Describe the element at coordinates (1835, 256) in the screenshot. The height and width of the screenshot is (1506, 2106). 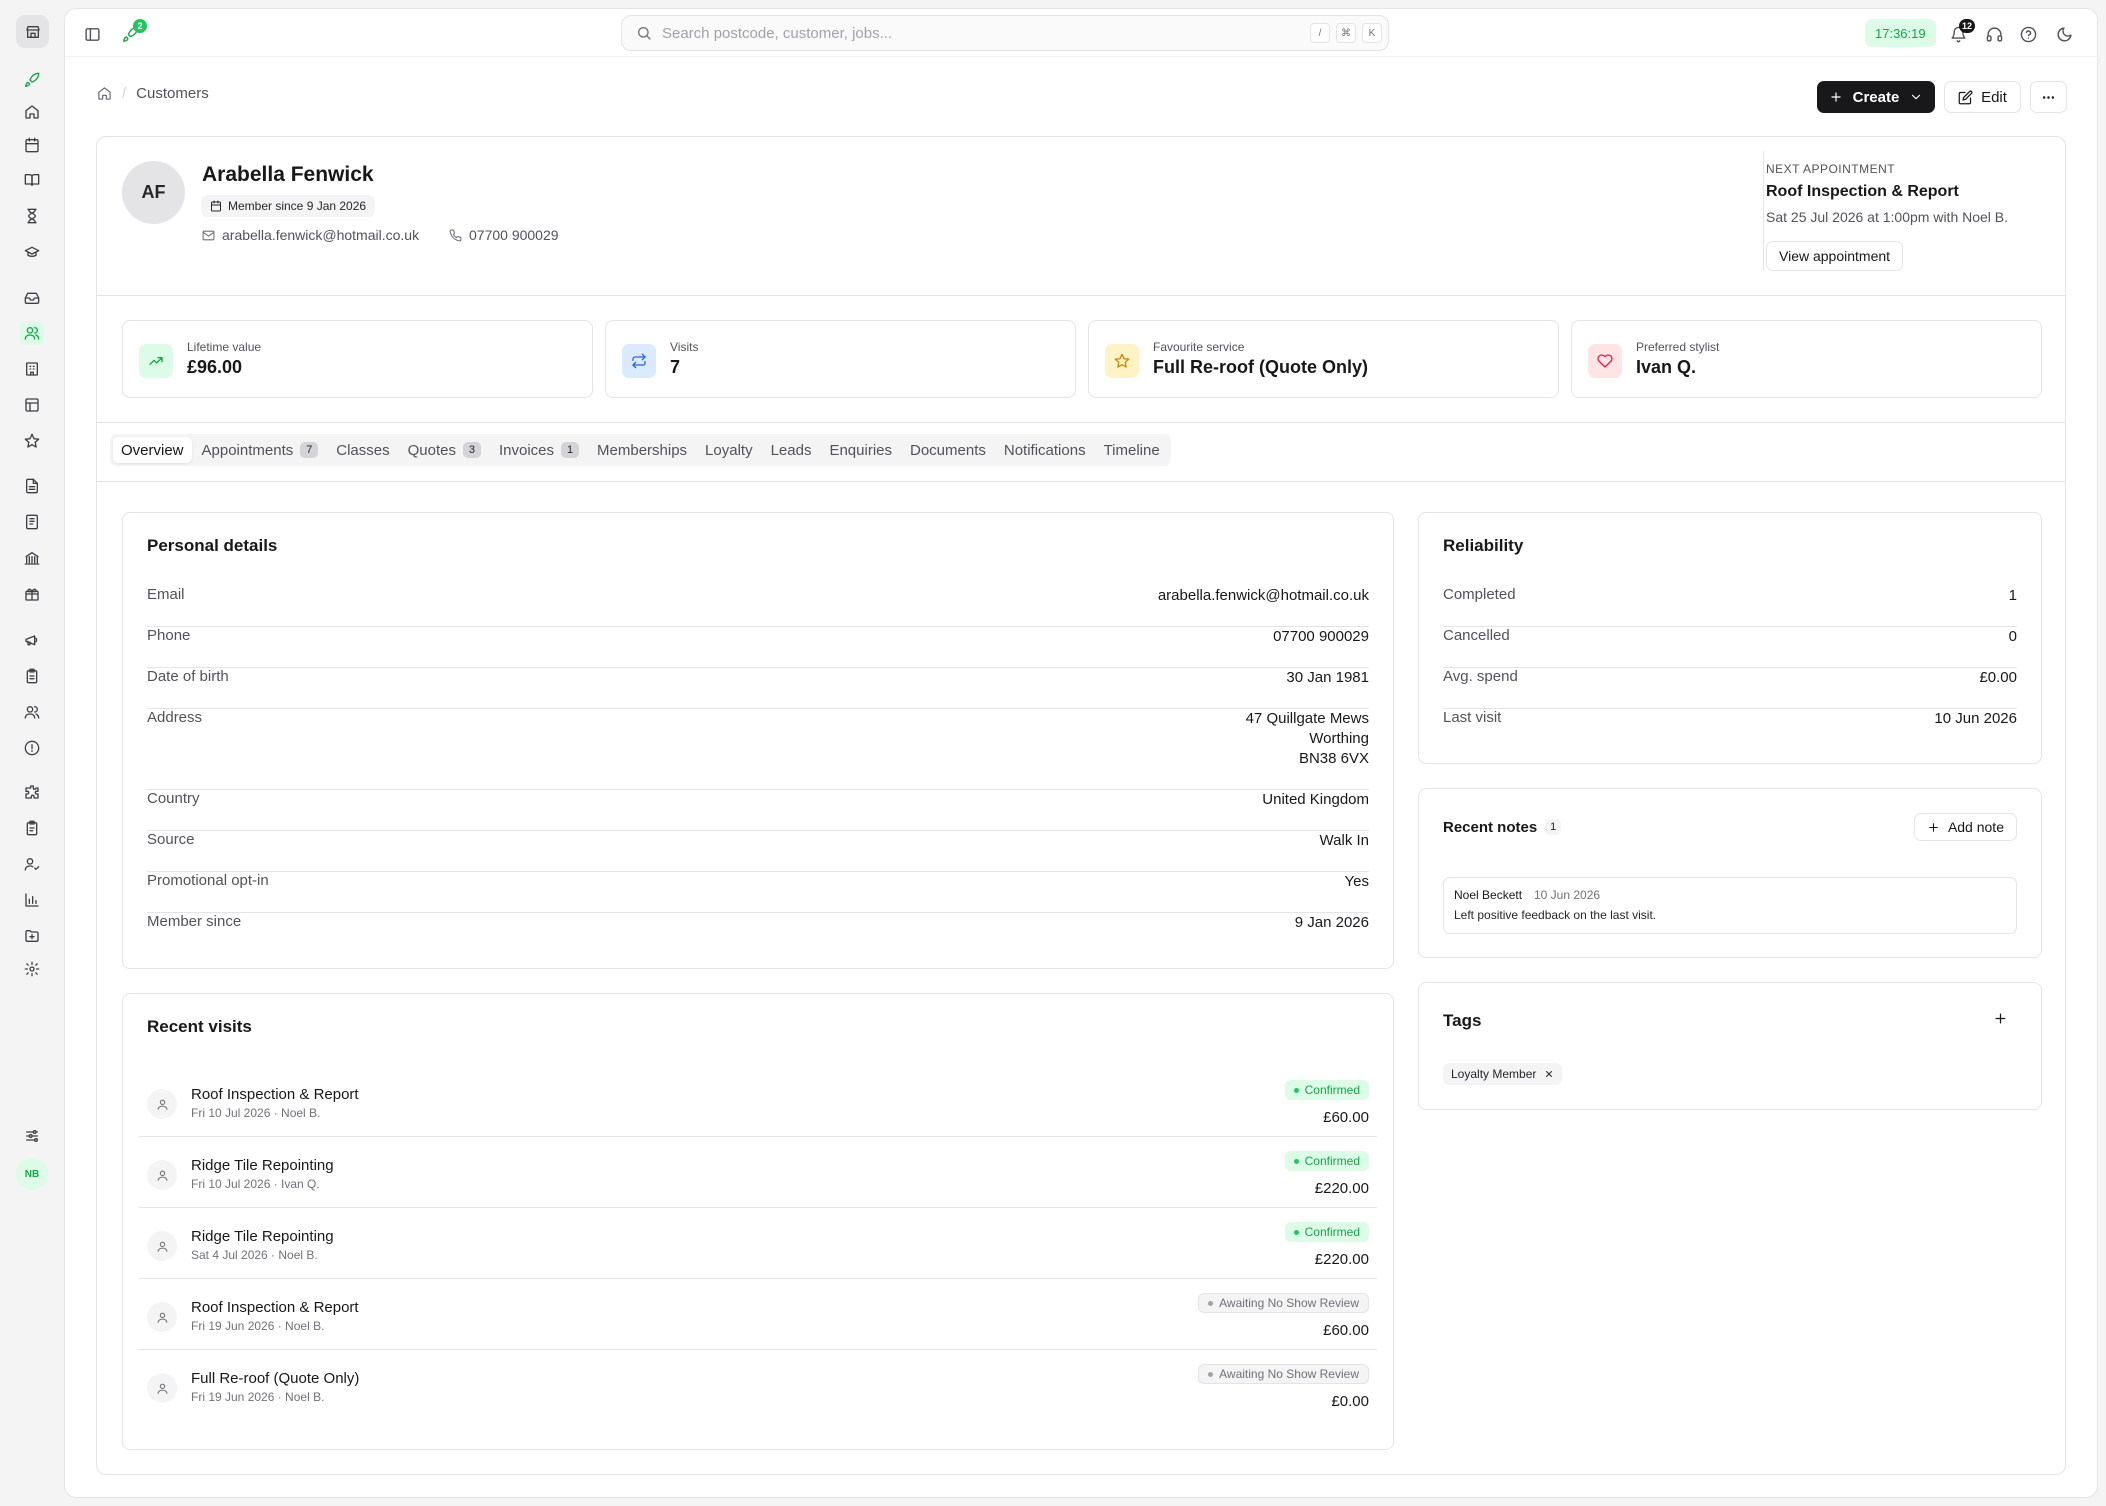
I see `view-appointment-button: View appointment` at that location.